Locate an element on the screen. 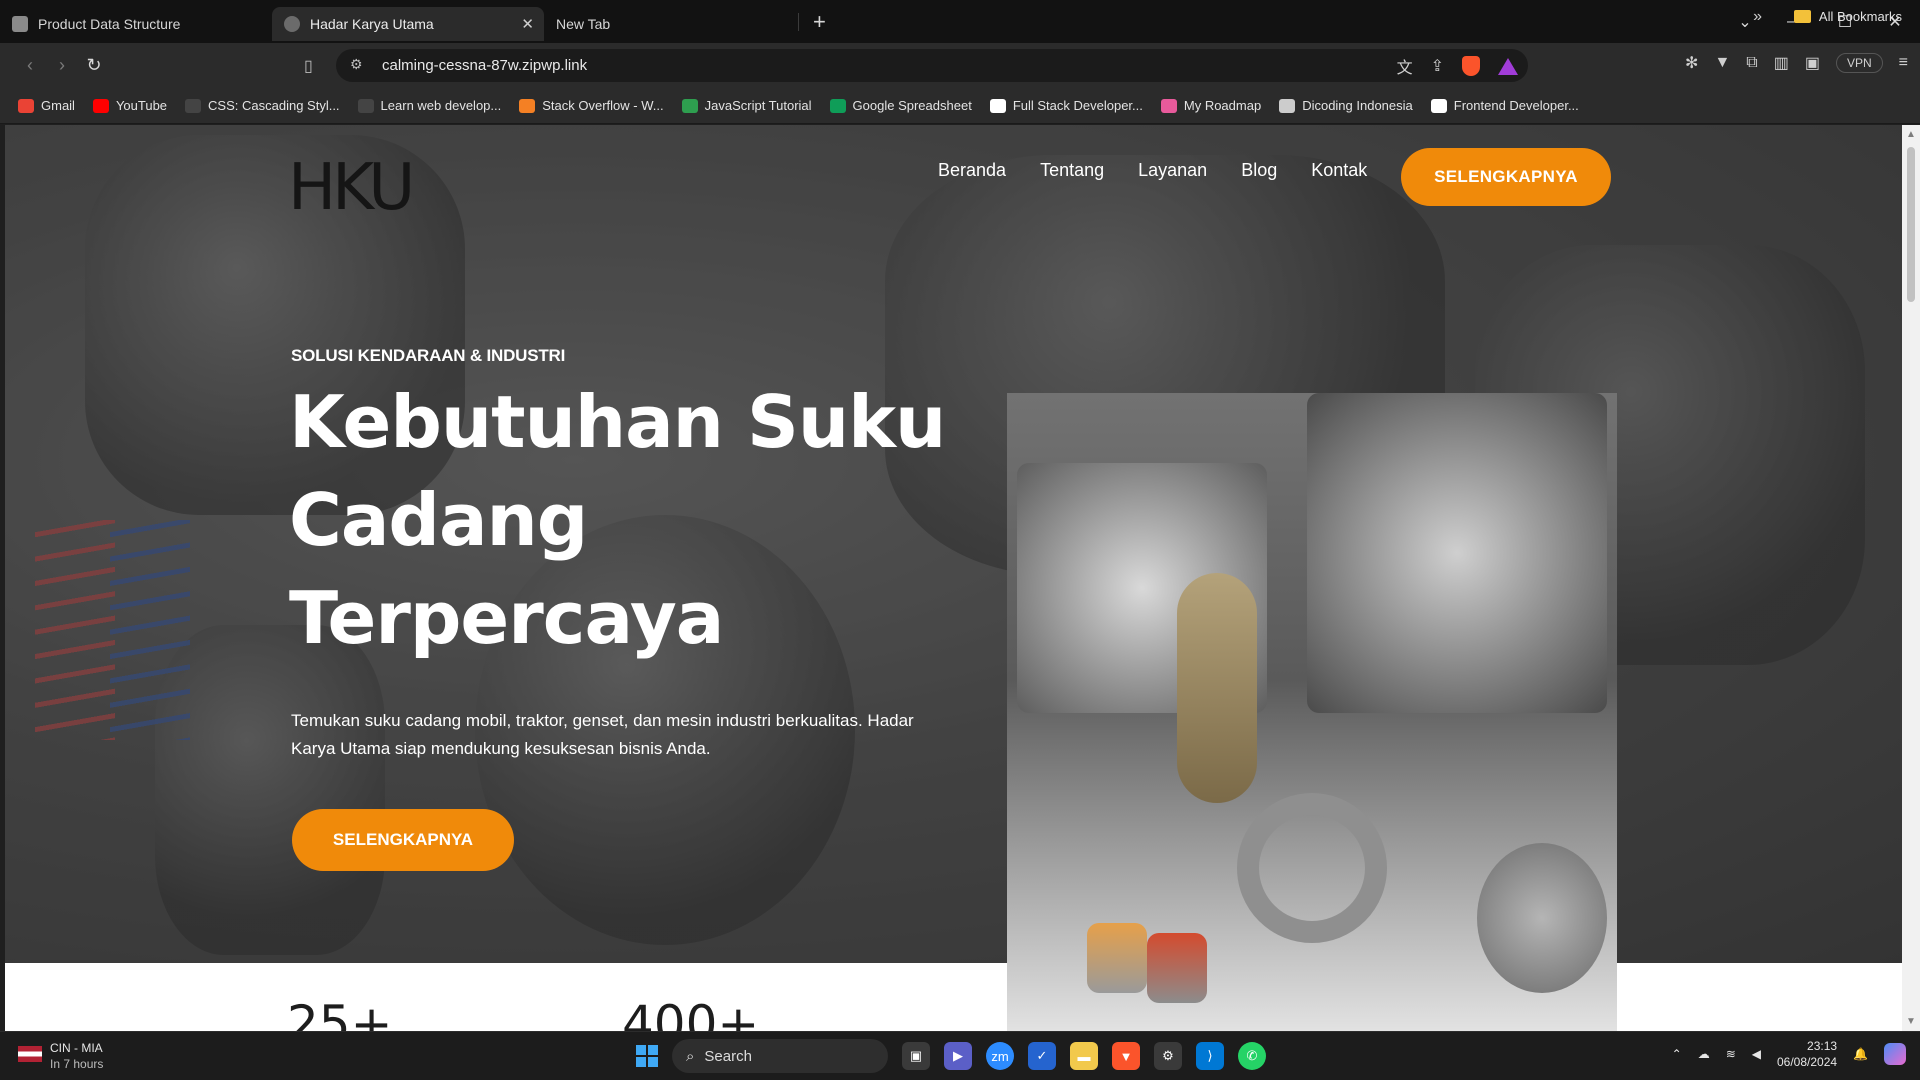  sidebar-icon: ▥ is located at coordinates (1781, 63).